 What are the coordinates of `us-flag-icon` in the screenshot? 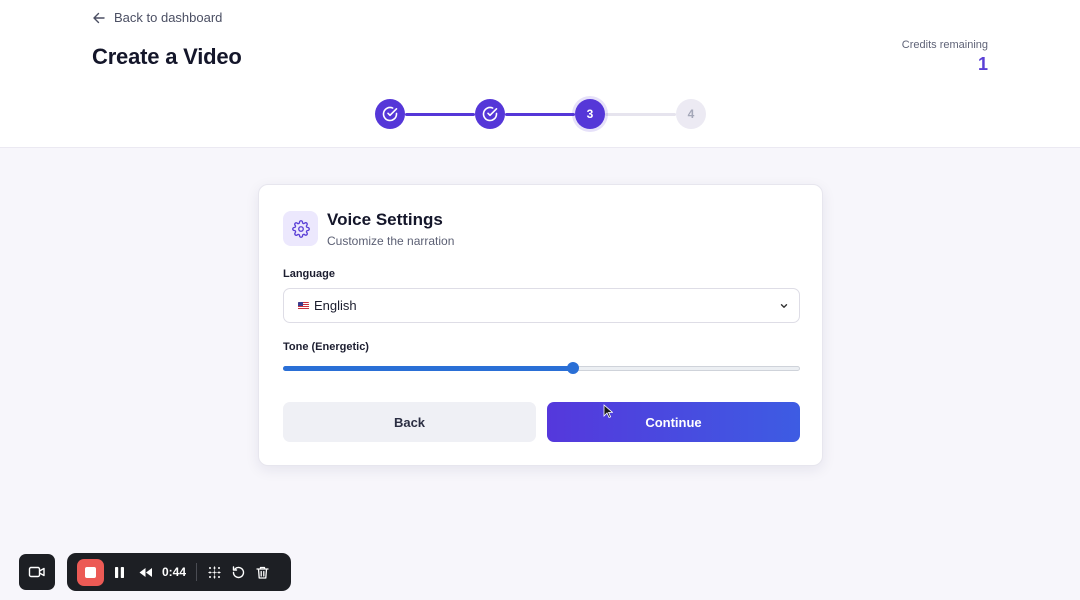 It's located at (303, 305).